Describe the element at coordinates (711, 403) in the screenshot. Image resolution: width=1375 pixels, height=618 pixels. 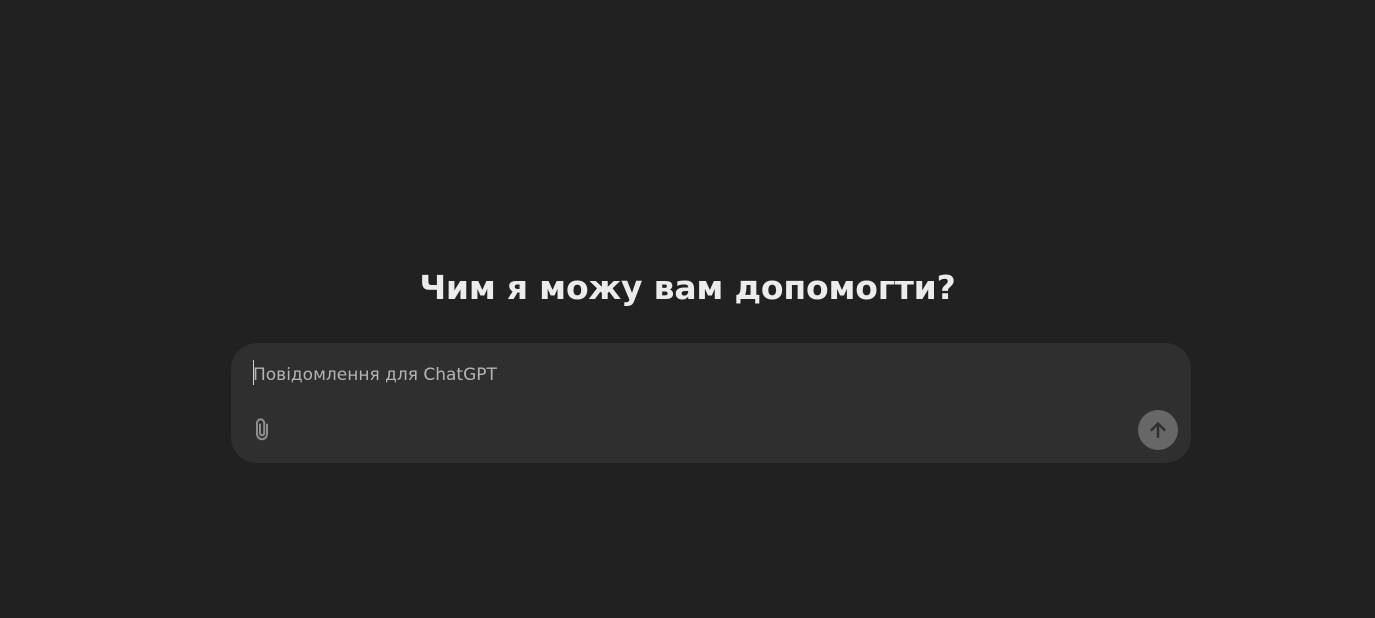
I see `message-composer` at that location.